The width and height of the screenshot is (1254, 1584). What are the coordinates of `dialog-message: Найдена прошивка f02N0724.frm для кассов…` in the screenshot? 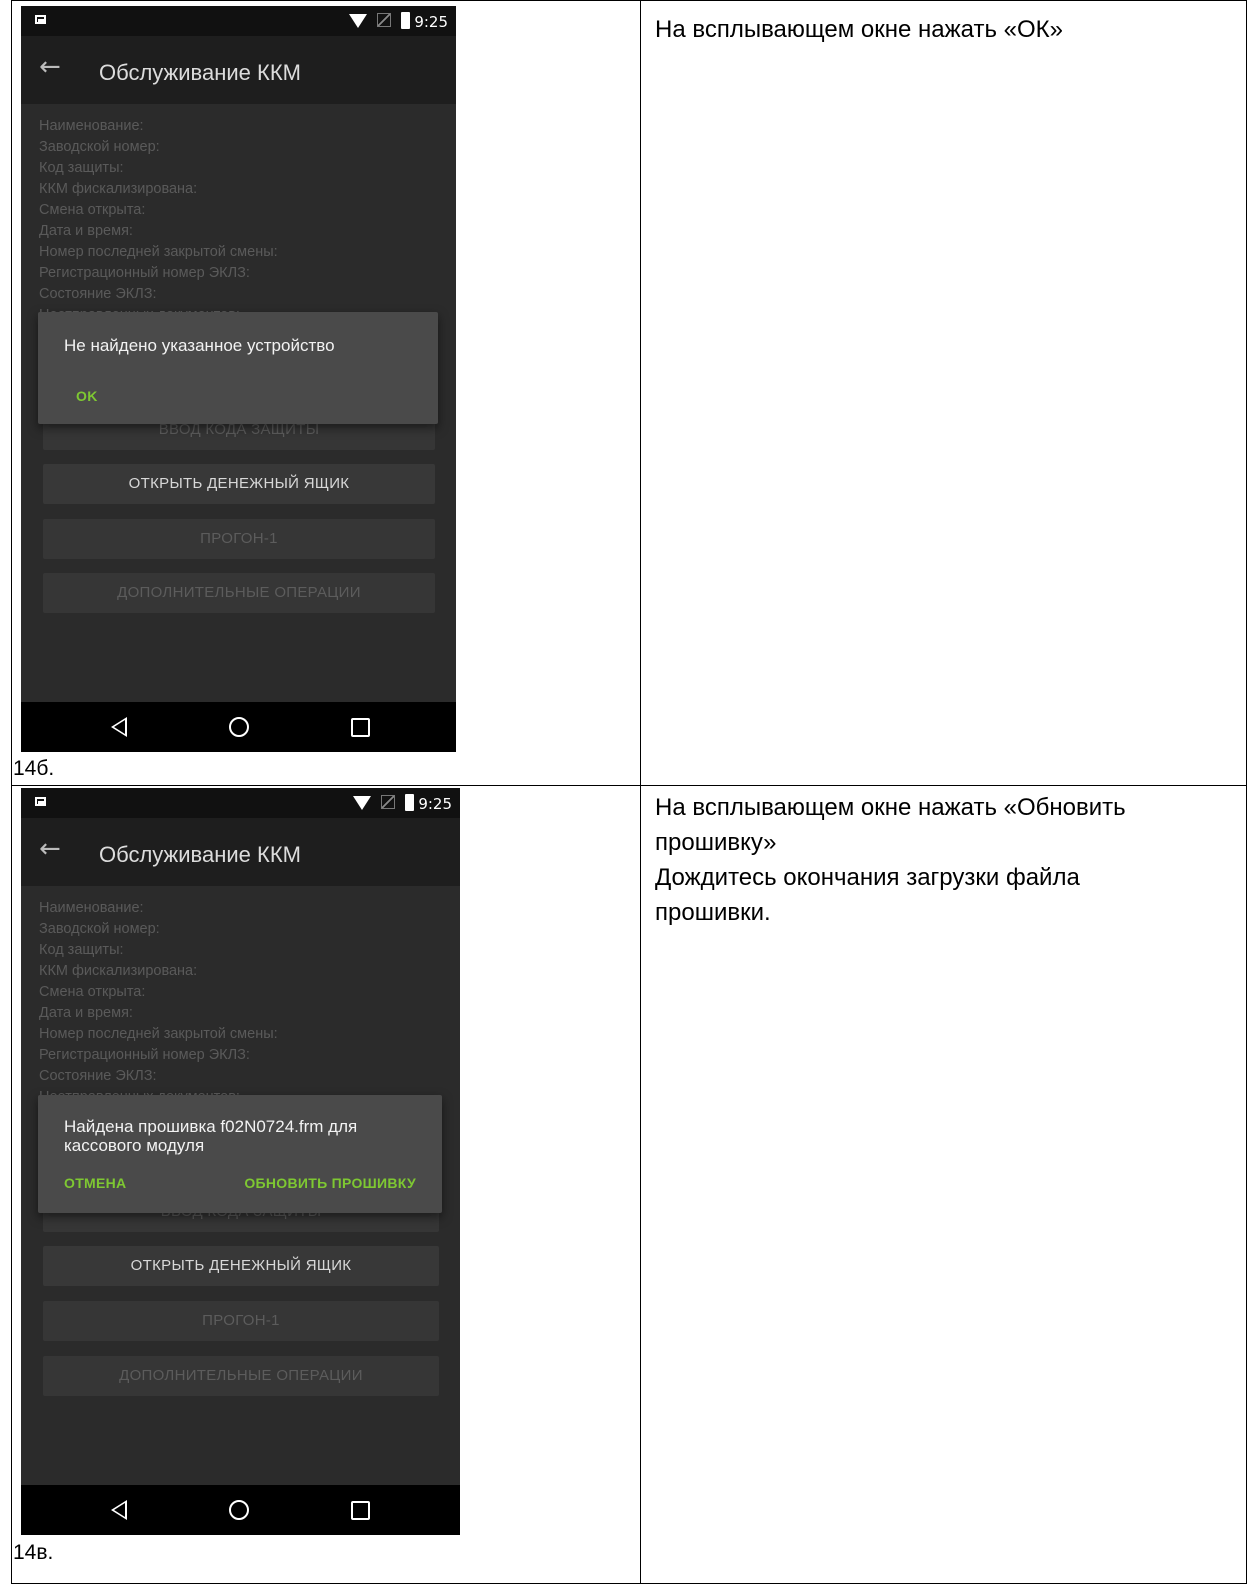 It's located at (210, 1136).